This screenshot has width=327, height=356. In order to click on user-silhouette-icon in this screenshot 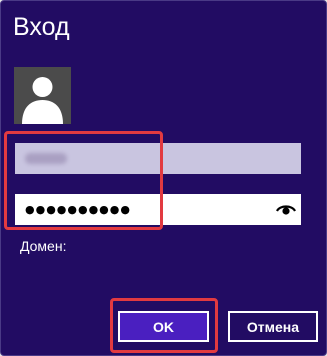, I will do `click(42, 95)`.